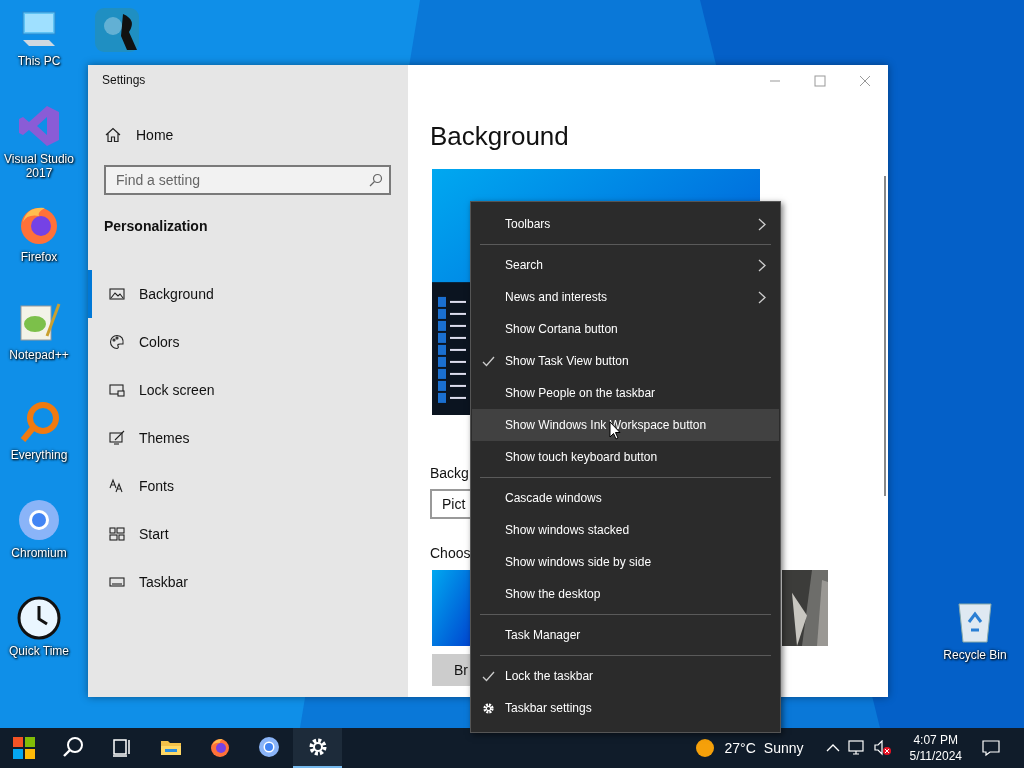  Describe the element at coordinates (856, 748) in the screenshot. I see `network-icon` at that location.